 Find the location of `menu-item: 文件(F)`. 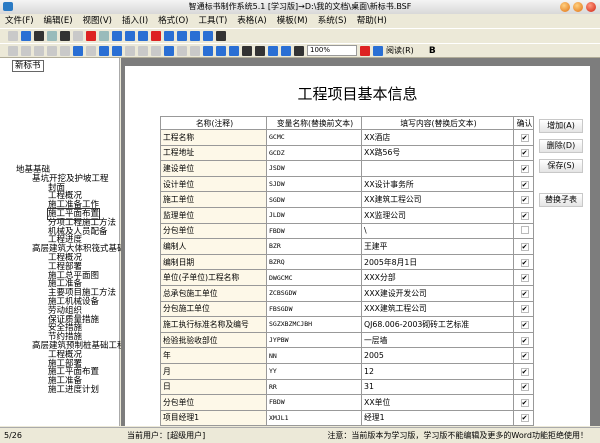

menu-item: 文件(F) is located at coordinates (19, 21).